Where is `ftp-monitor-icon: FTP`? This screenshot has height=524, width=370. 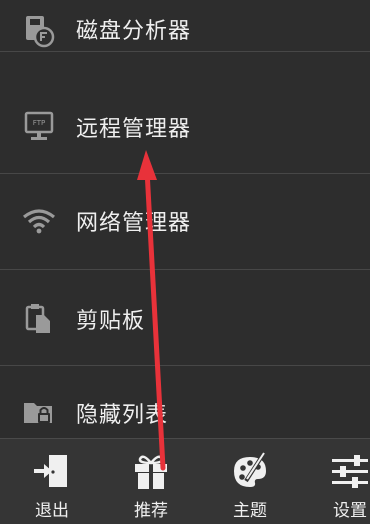
ftp-monitor-icon: FTP is located at coordinates (39, 126).